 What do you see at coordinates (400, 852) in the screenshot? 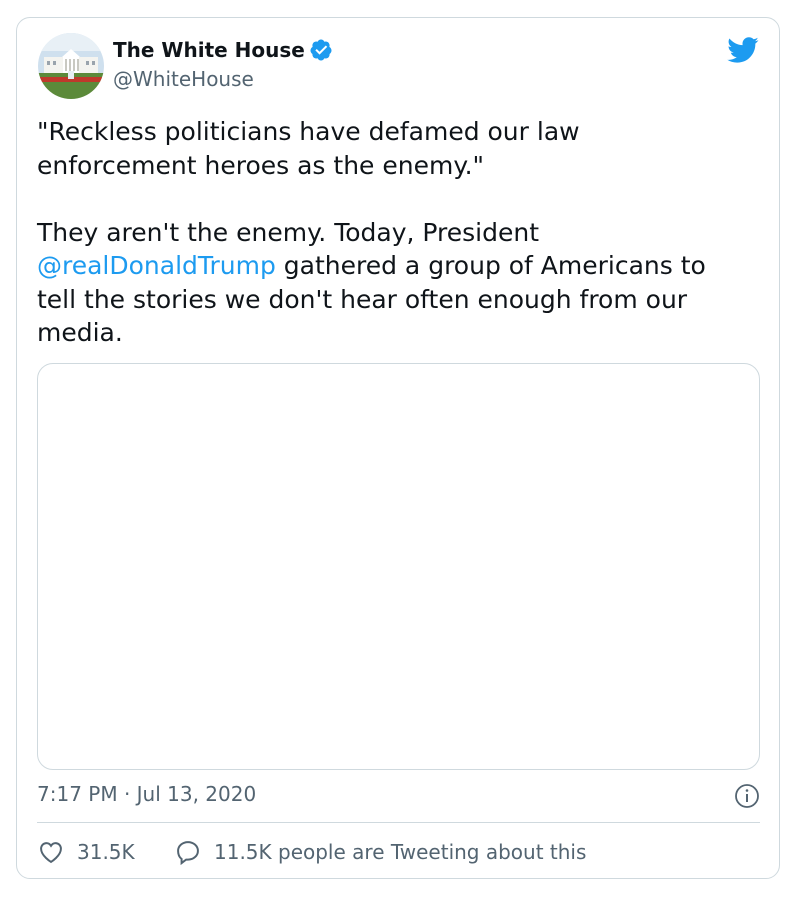
I see `tweeting-about-text: 11.5K people are Tweeting about this` at bounding box center [400, 852].